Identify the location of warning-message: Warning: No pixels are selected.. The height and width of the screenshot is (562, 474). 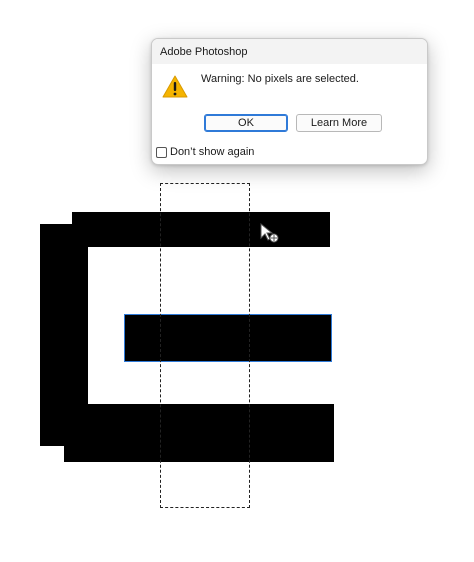
(280, 79).